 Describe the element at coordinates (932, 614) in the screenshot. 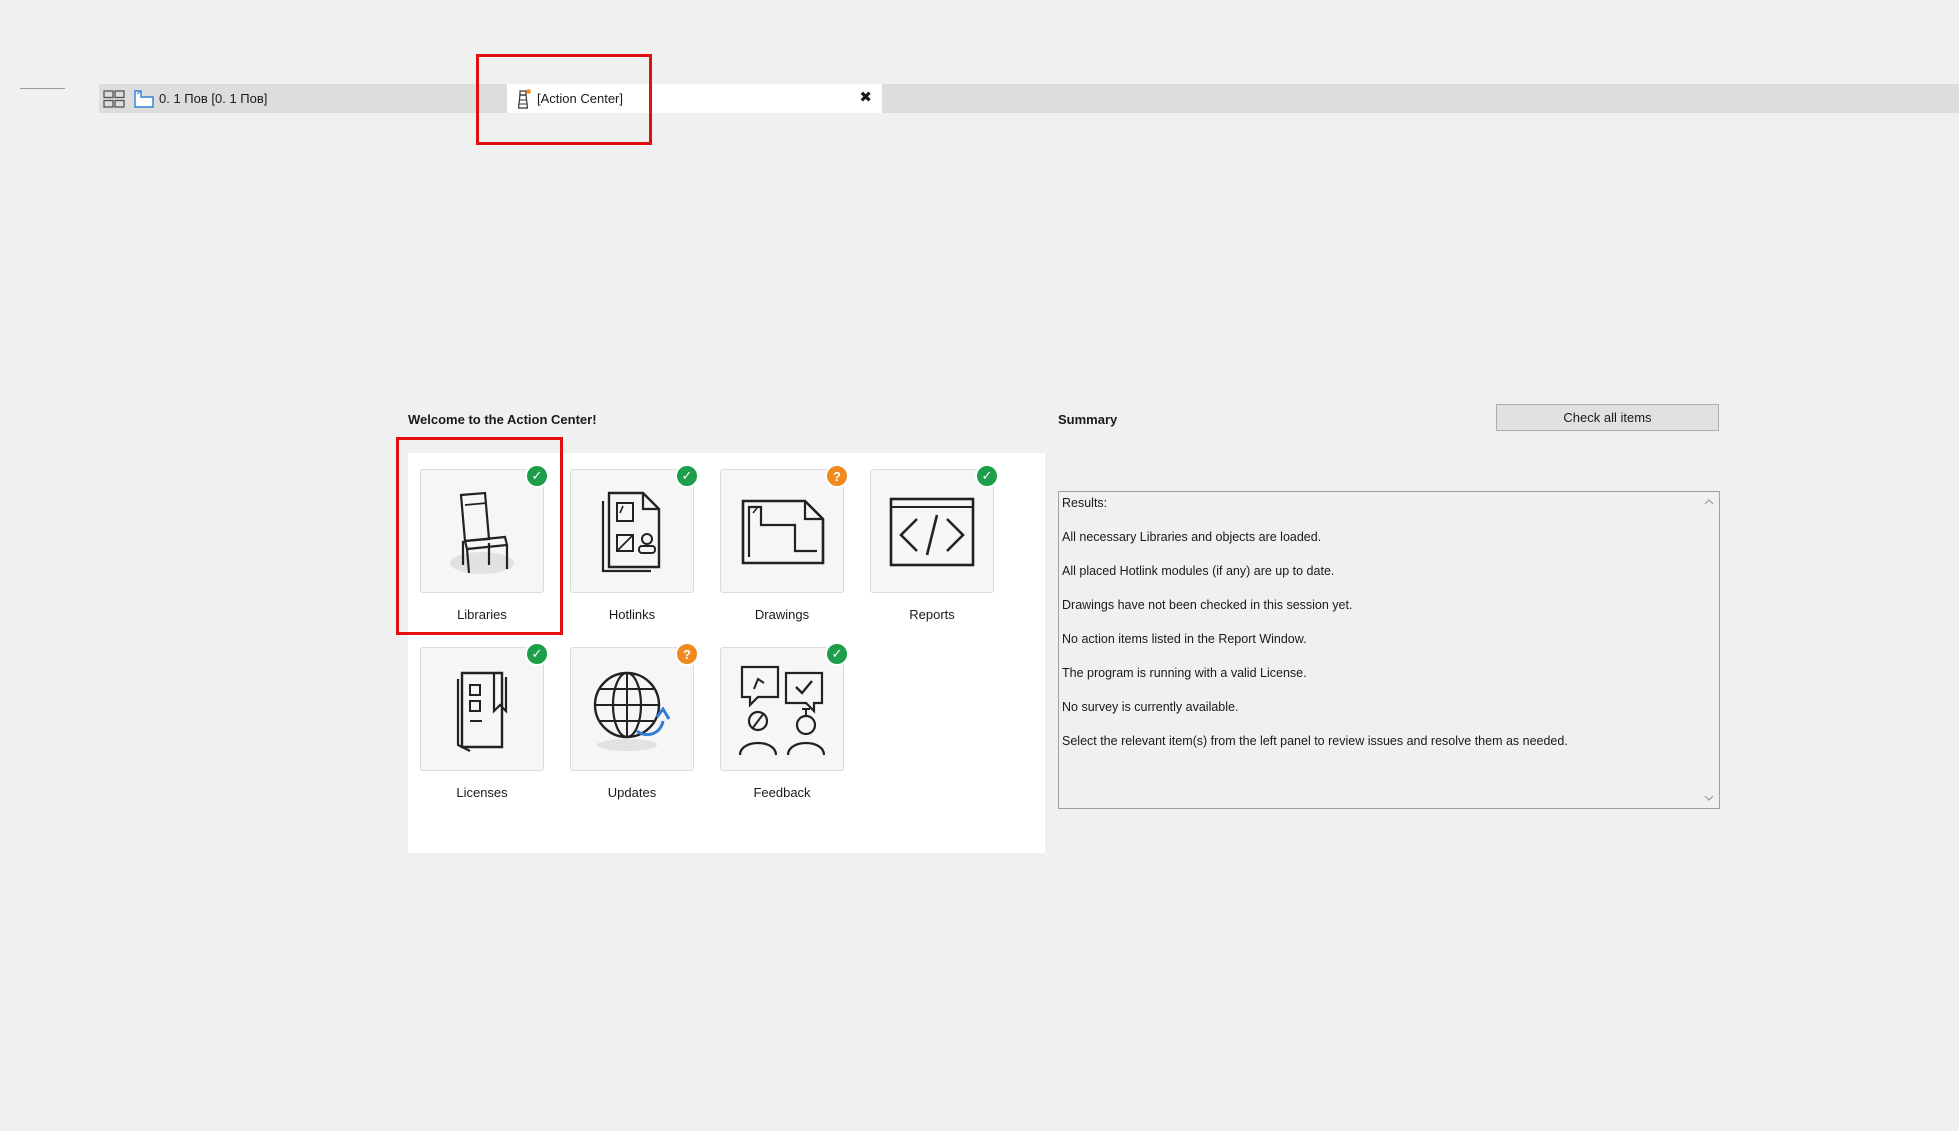

I see `tile-reports-label: Reports` at that location.